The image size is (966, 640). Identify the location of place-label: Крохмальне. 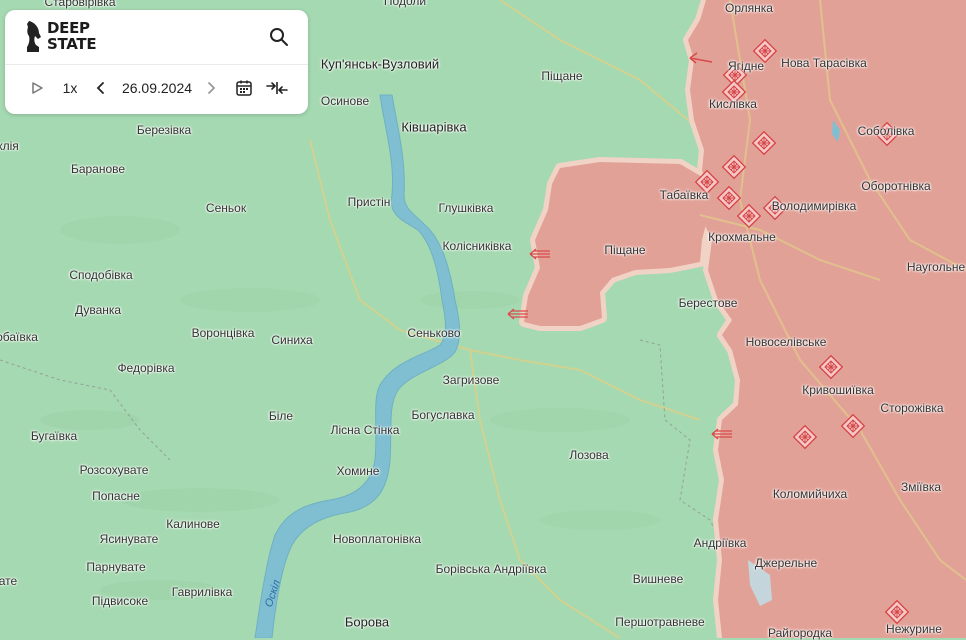
(742, 237).